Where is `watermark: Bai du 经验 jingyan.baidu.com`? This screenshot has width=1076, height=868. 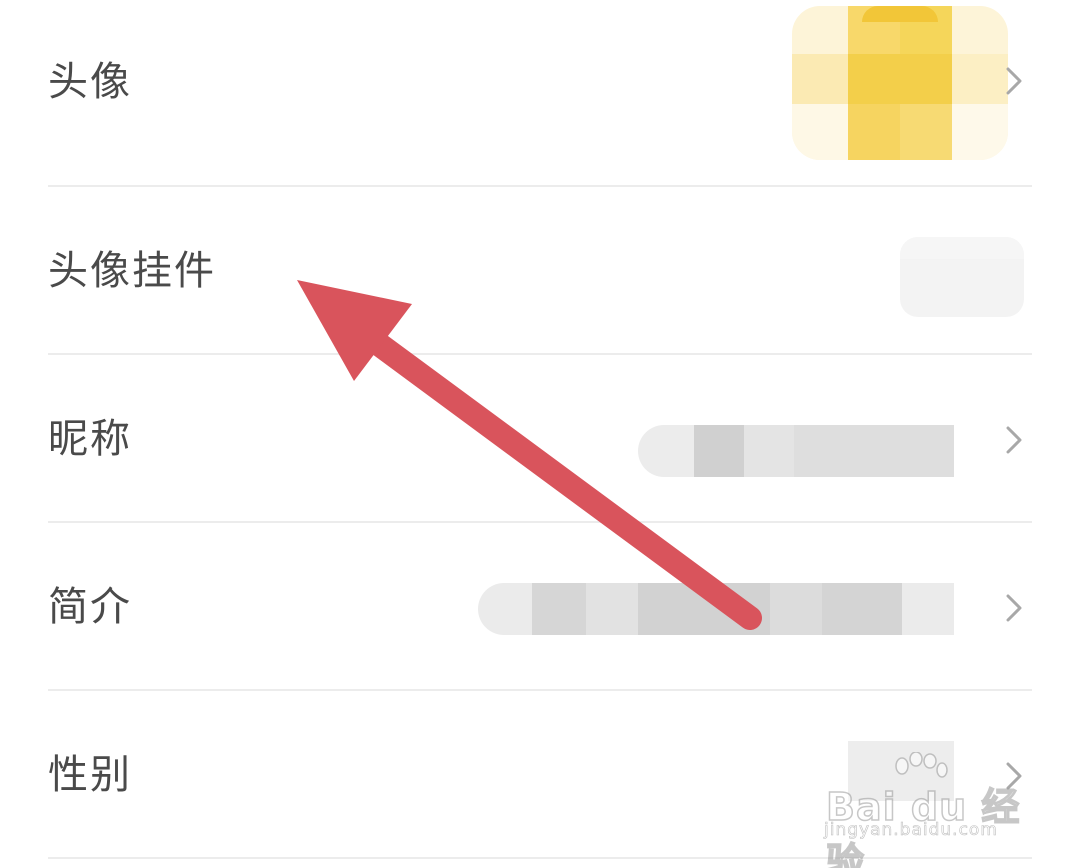
watermark: Bai du 经验 jingyan.baidu.com is located at coordinates (935, 810).